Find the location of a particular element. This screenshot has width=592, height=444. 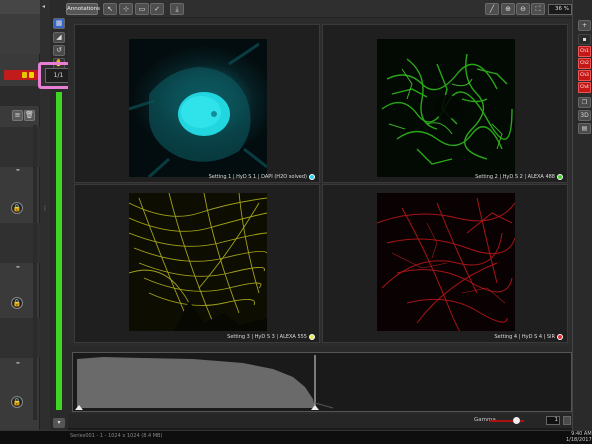

left-panel-header is located at coordinates (20, 7).